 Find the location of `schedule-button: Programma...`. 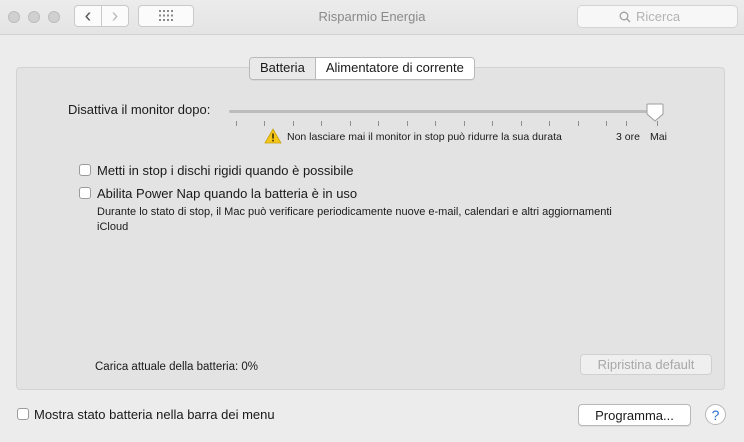

schedule-button: Programma... is located at coordinates (634, 415).